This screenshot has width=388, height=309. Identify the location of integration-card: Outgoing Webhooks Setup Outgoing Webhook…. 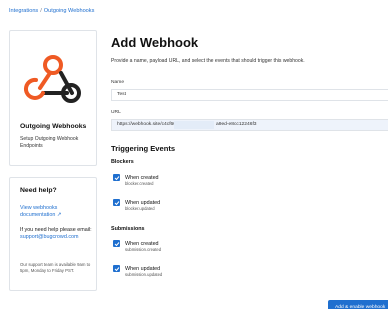
(53, 98).